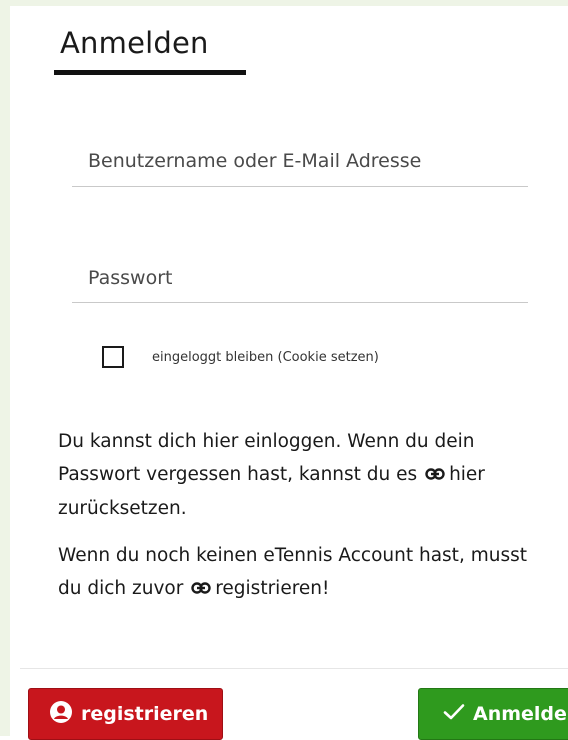 Image resolution: width=568 pixels, height=740 pixels. I want to click on page-title: Anmelden, so click(134, 43).